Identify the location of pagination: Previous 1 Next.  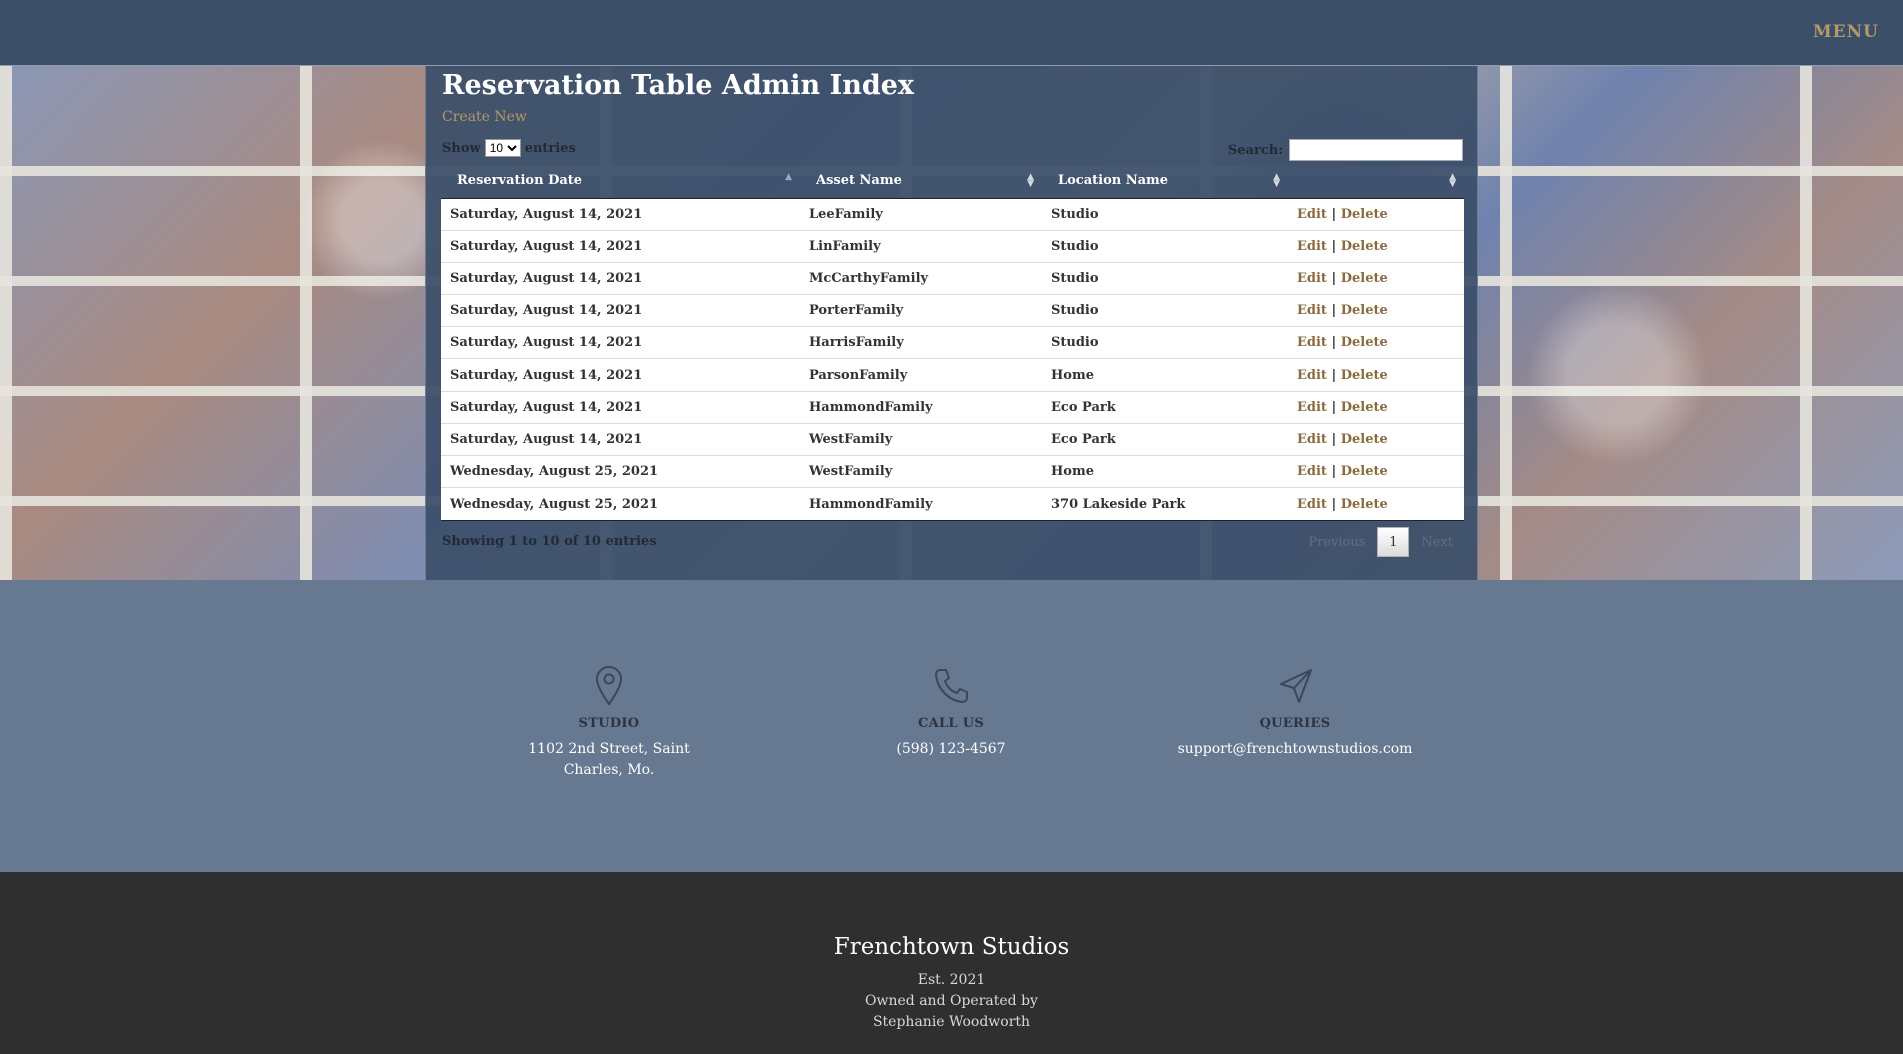
(1380, 542).